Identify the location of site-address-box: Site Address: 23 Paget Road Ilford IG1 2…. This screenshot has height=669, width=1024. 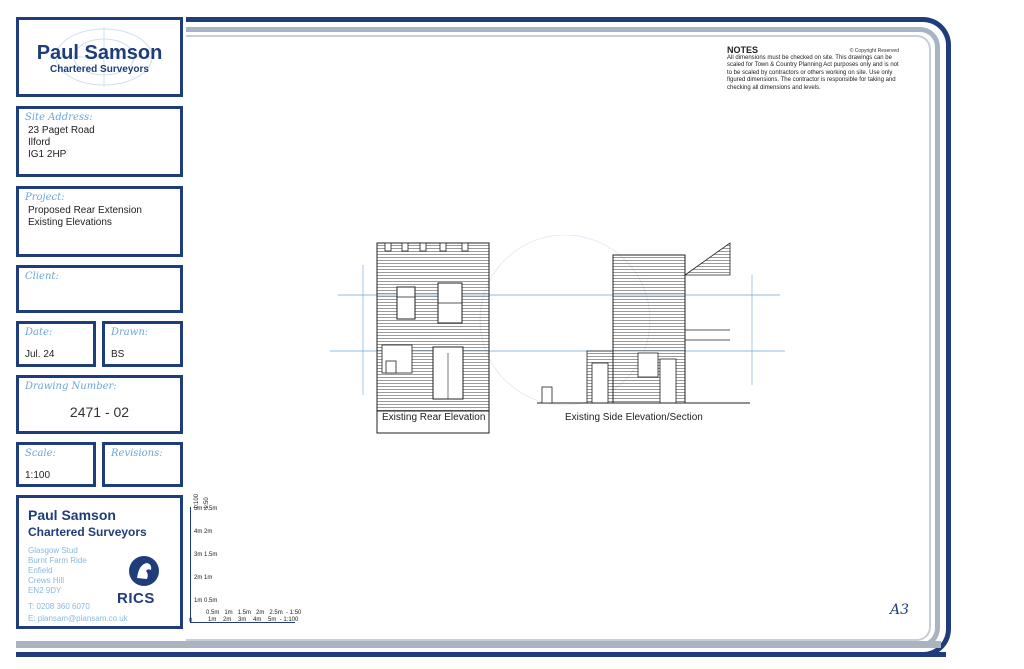
(99, 141).